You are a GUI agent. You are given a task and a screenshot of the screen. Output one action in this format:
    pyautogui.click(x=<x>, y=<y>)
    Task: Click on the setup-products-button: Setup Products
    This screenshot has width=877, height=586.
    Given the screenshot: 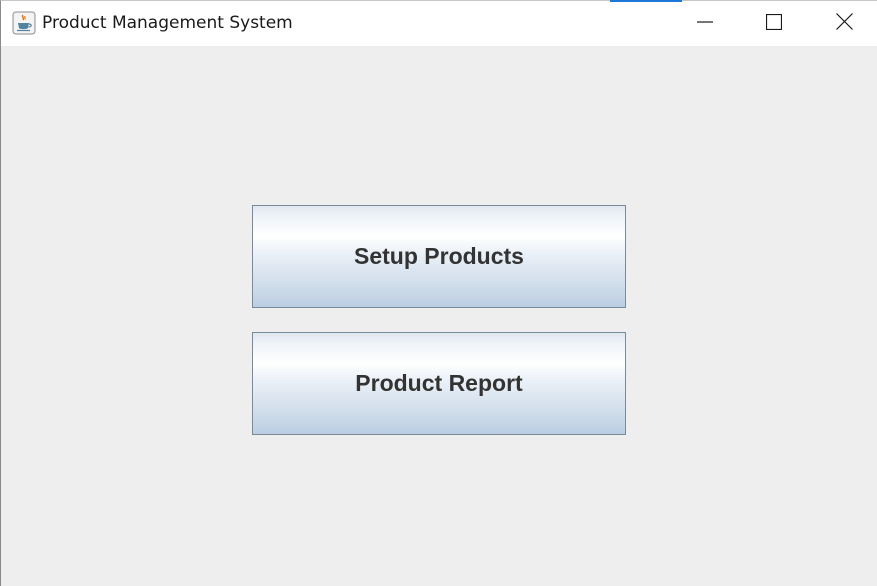 What is the action you would take?
    pyautogui.click(x=439, y=256)
    